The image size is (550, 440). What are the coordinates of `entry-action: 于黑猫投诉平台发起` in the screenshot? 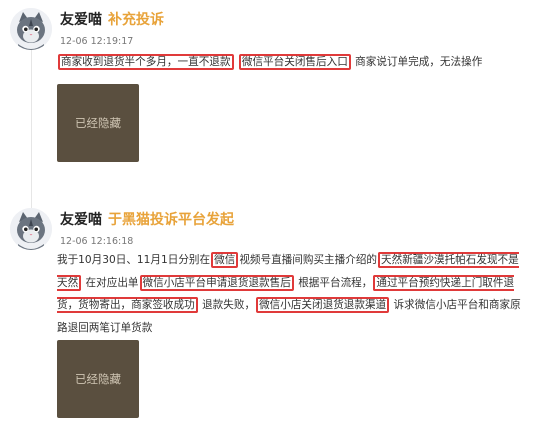 It's located at (171, 220).